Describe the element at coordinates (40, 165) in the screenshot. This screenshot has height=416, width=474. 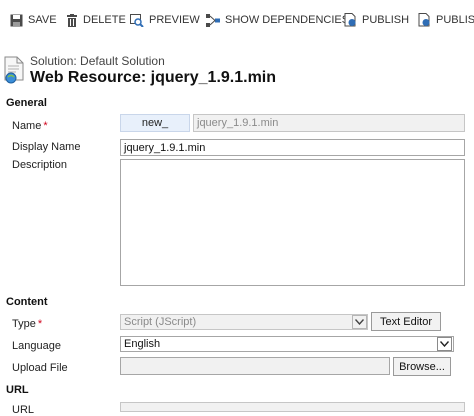
I see `description-label: Description` at that location.